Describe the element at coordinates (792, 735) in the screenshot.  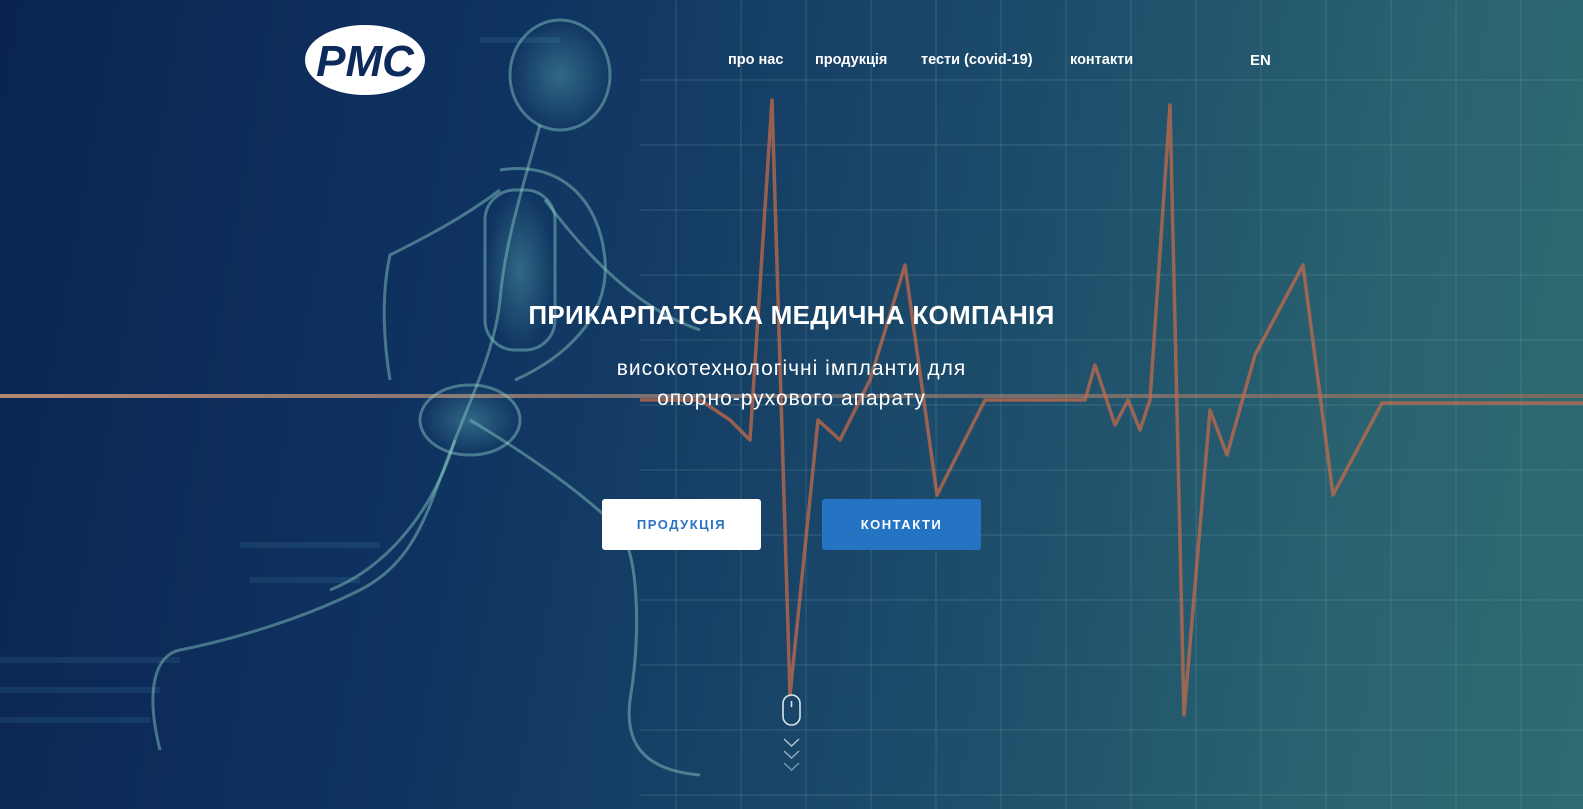
I see `mouse-scroll-icon` at that location.